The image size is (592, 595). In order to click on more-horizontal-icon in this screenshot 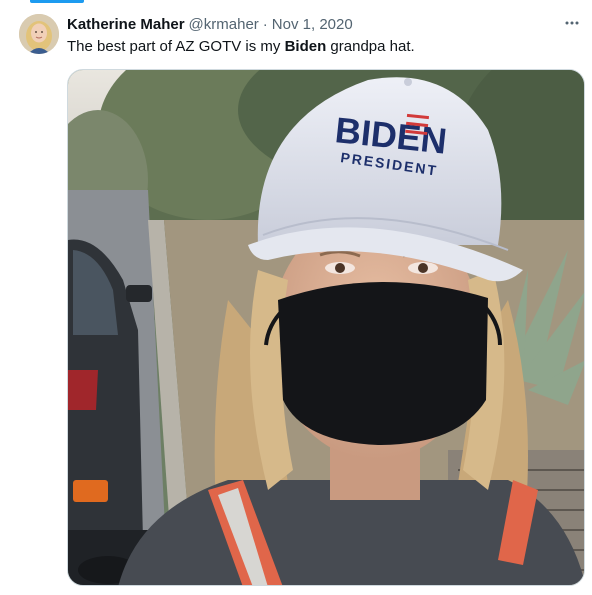, I will do `click(572, 24)`.